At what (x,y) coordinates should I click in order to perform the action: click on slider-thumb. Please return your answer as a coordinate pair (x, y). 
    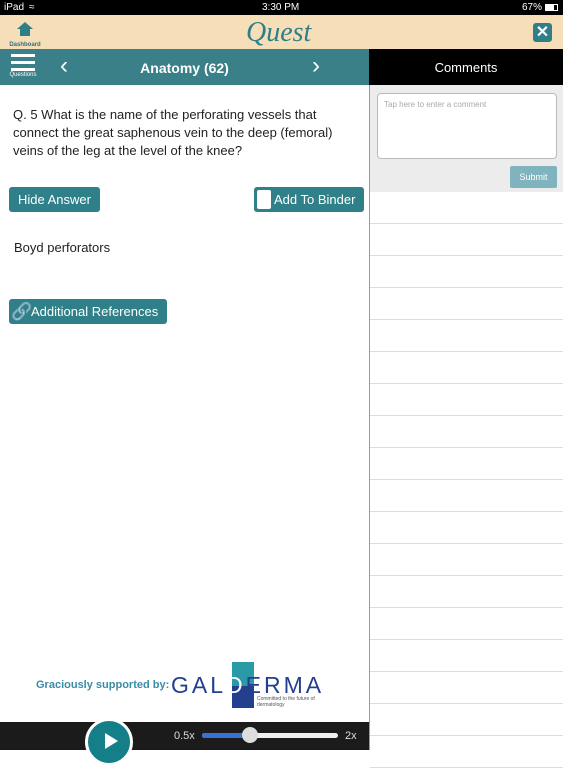
    Looking at the image, I should click on (249, 735).